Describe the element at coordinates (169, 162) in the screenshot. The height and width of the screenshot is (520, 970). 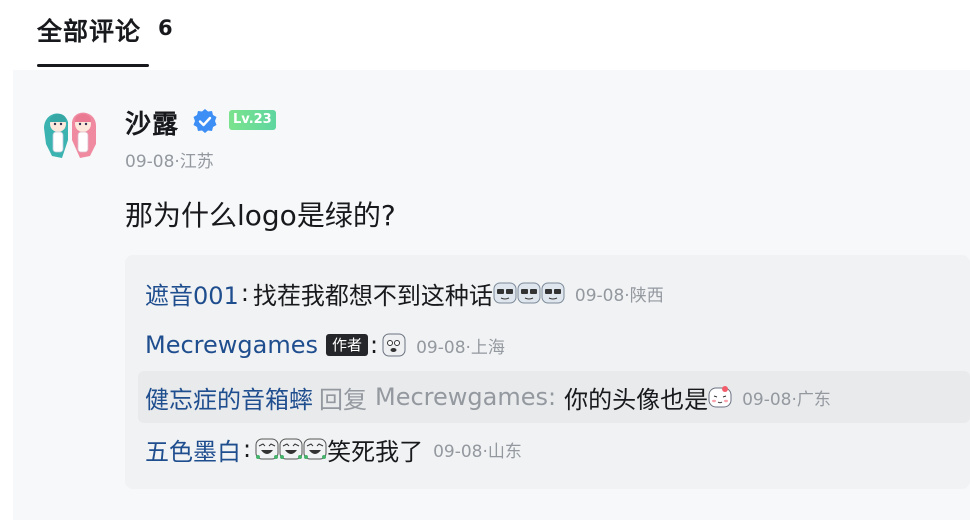
I see `comment-meta: 09-08·江苏` at that location.